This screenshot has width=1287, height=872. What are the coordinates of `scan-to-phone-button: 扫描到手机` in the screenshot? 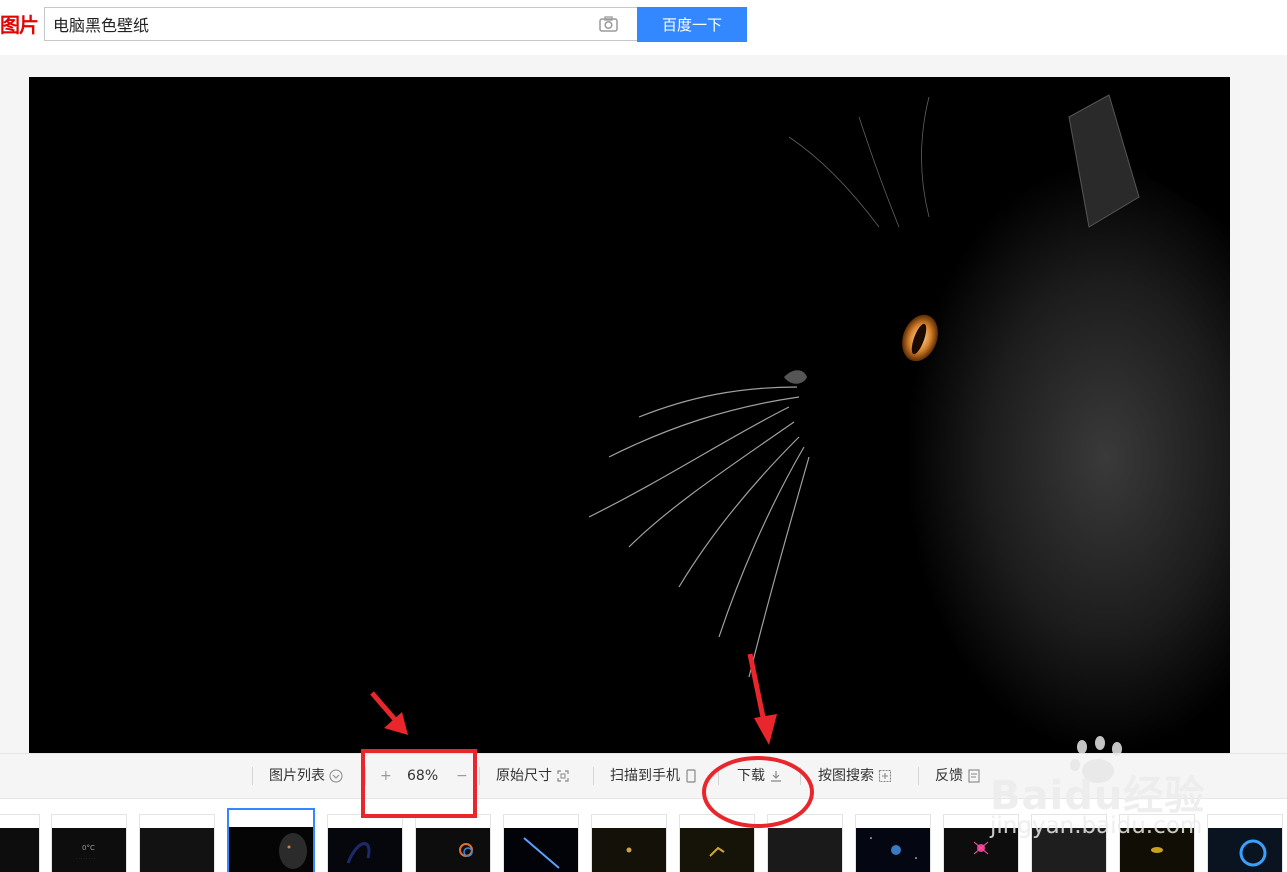 It's located at (654, 776).